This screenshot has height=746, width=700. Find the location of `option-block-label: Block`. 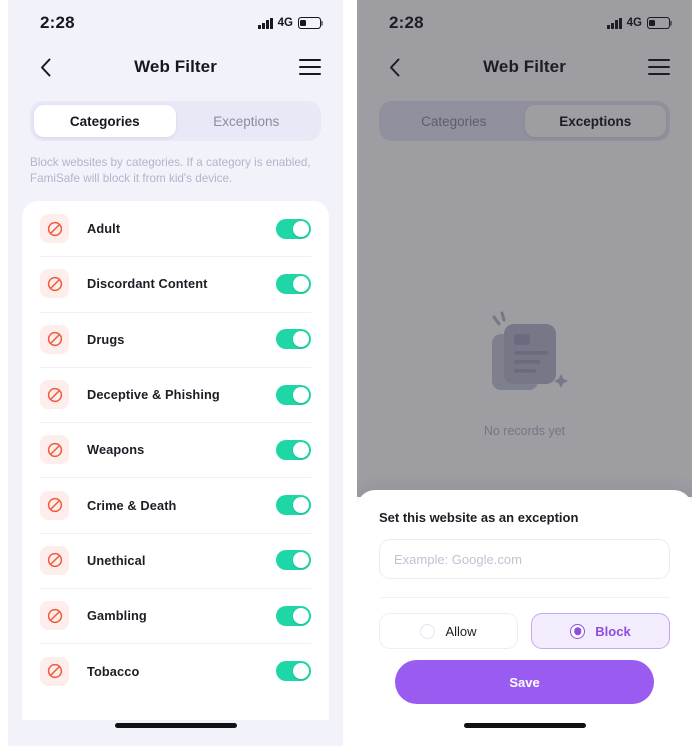

option-block-label: Block is located at coordinates (613, 631).